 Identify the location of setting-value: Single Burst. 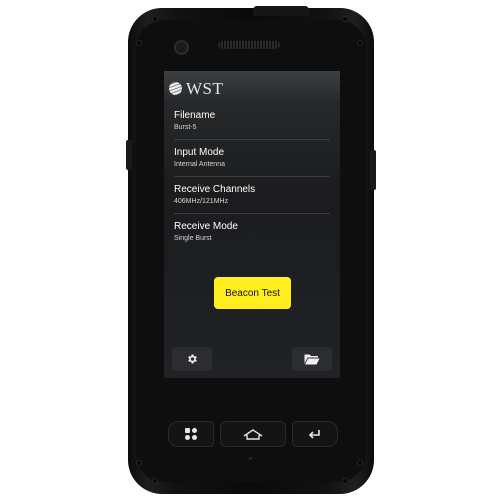
(193, 238).